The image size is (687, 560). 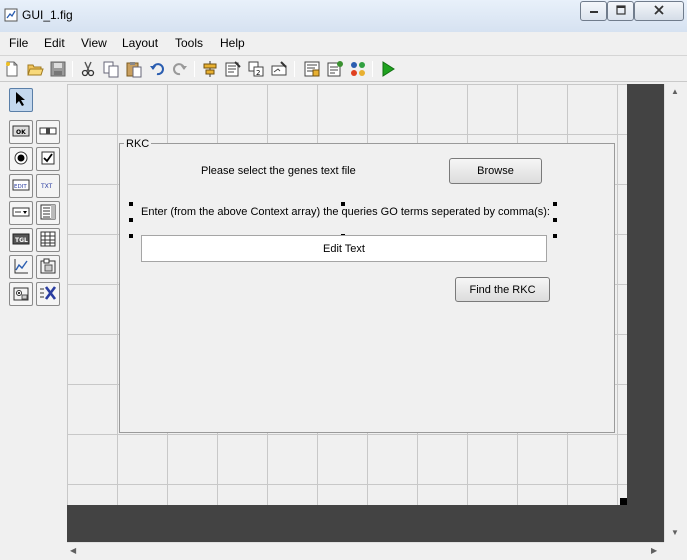 I want to click on panel-icon, so click(x=48, y=267).